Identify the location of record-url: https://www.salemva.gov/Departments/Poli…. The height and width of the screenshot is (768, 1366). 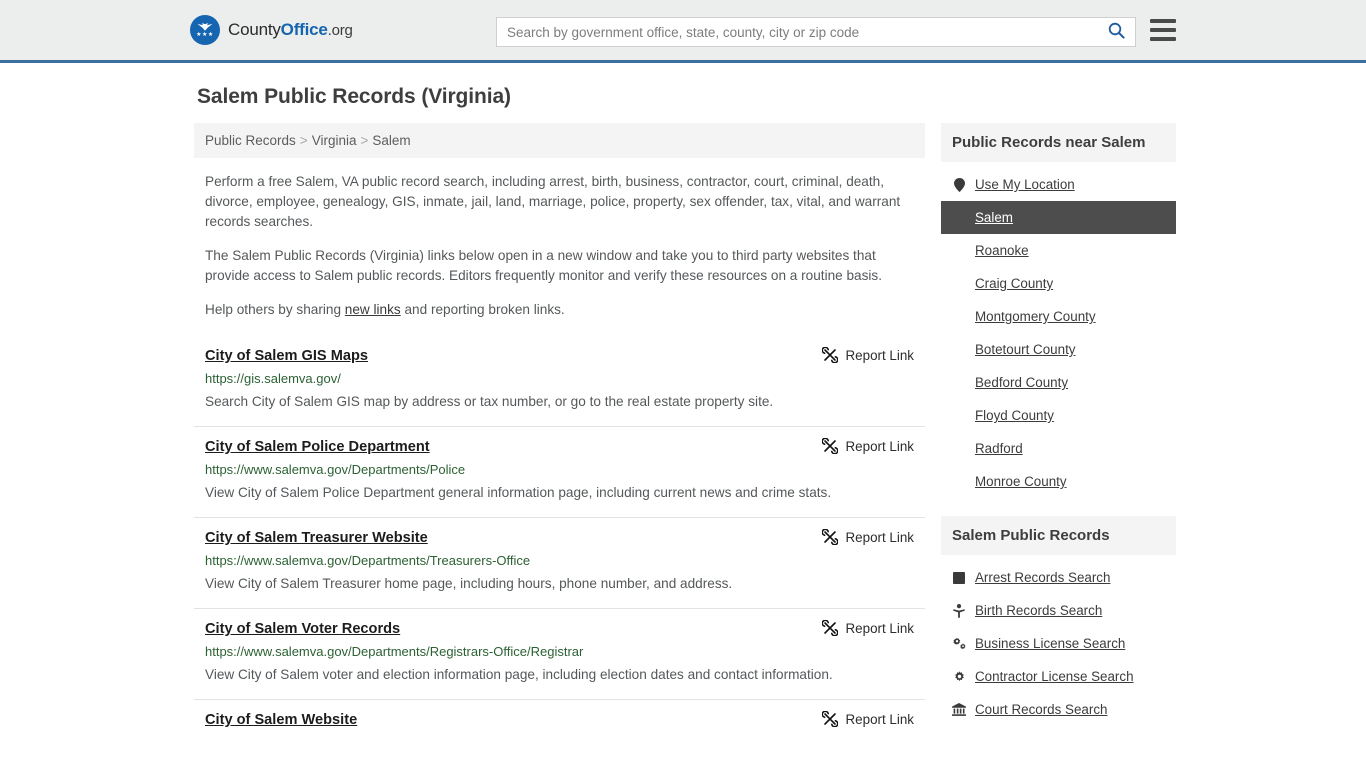
(335, 469).